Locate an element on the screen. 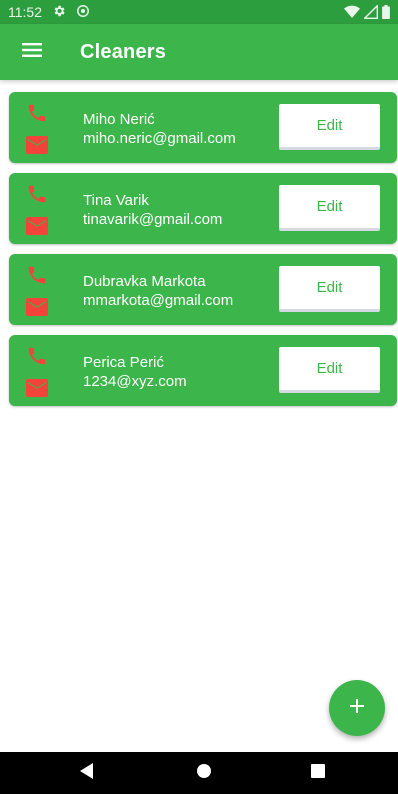 The image size is (398, 794). status-right is located at coordinates (367, 12).